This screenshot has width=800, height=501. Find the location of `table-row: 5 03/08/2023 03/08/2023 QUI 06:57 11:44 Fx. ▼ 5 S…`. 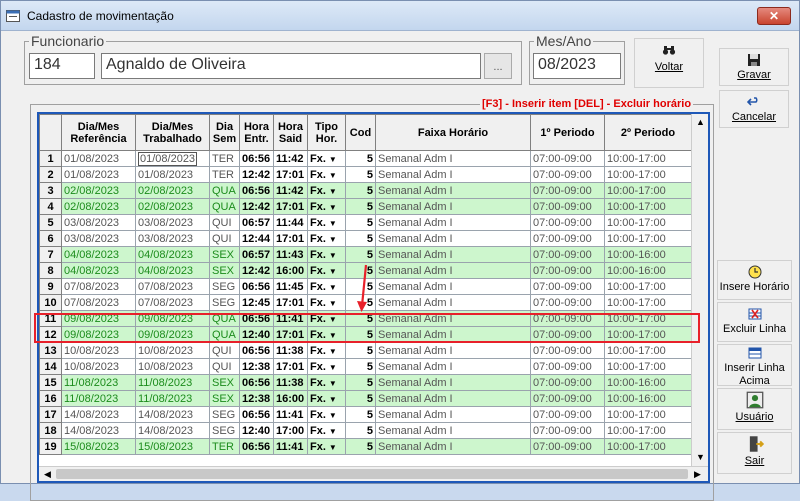

table-row: 5 03/08/2023 03/08/2023 QUI 06:57 11:44 Fx. ▼ 5 S… is located at coordinates (365, 222).